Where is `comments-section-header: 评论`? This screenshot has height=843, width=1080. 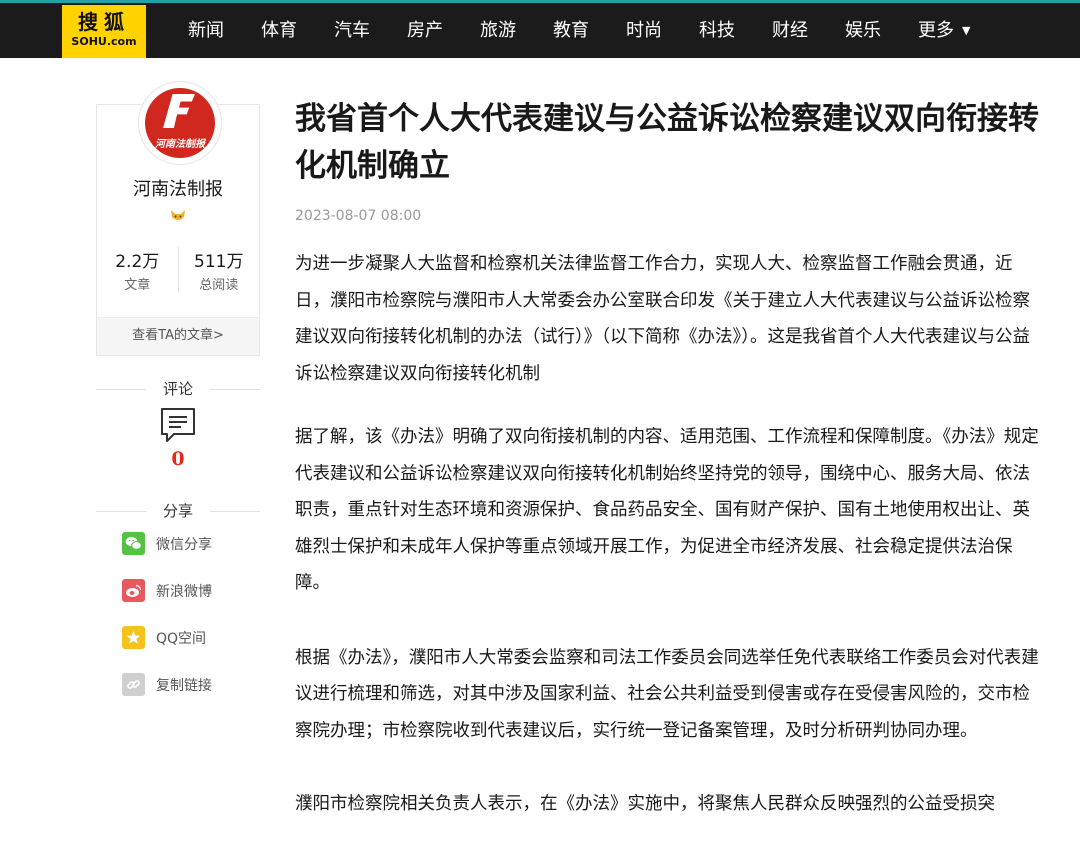
comments-section-header: 评论 is located at coordinates (178, 389).